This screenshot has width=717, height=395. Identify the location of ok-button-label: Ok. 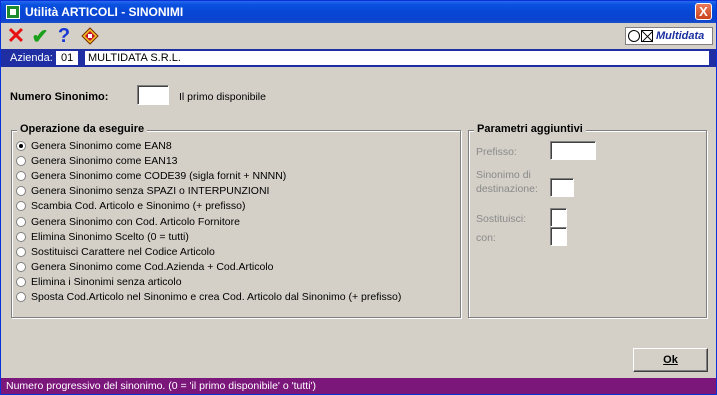
(670, 360).